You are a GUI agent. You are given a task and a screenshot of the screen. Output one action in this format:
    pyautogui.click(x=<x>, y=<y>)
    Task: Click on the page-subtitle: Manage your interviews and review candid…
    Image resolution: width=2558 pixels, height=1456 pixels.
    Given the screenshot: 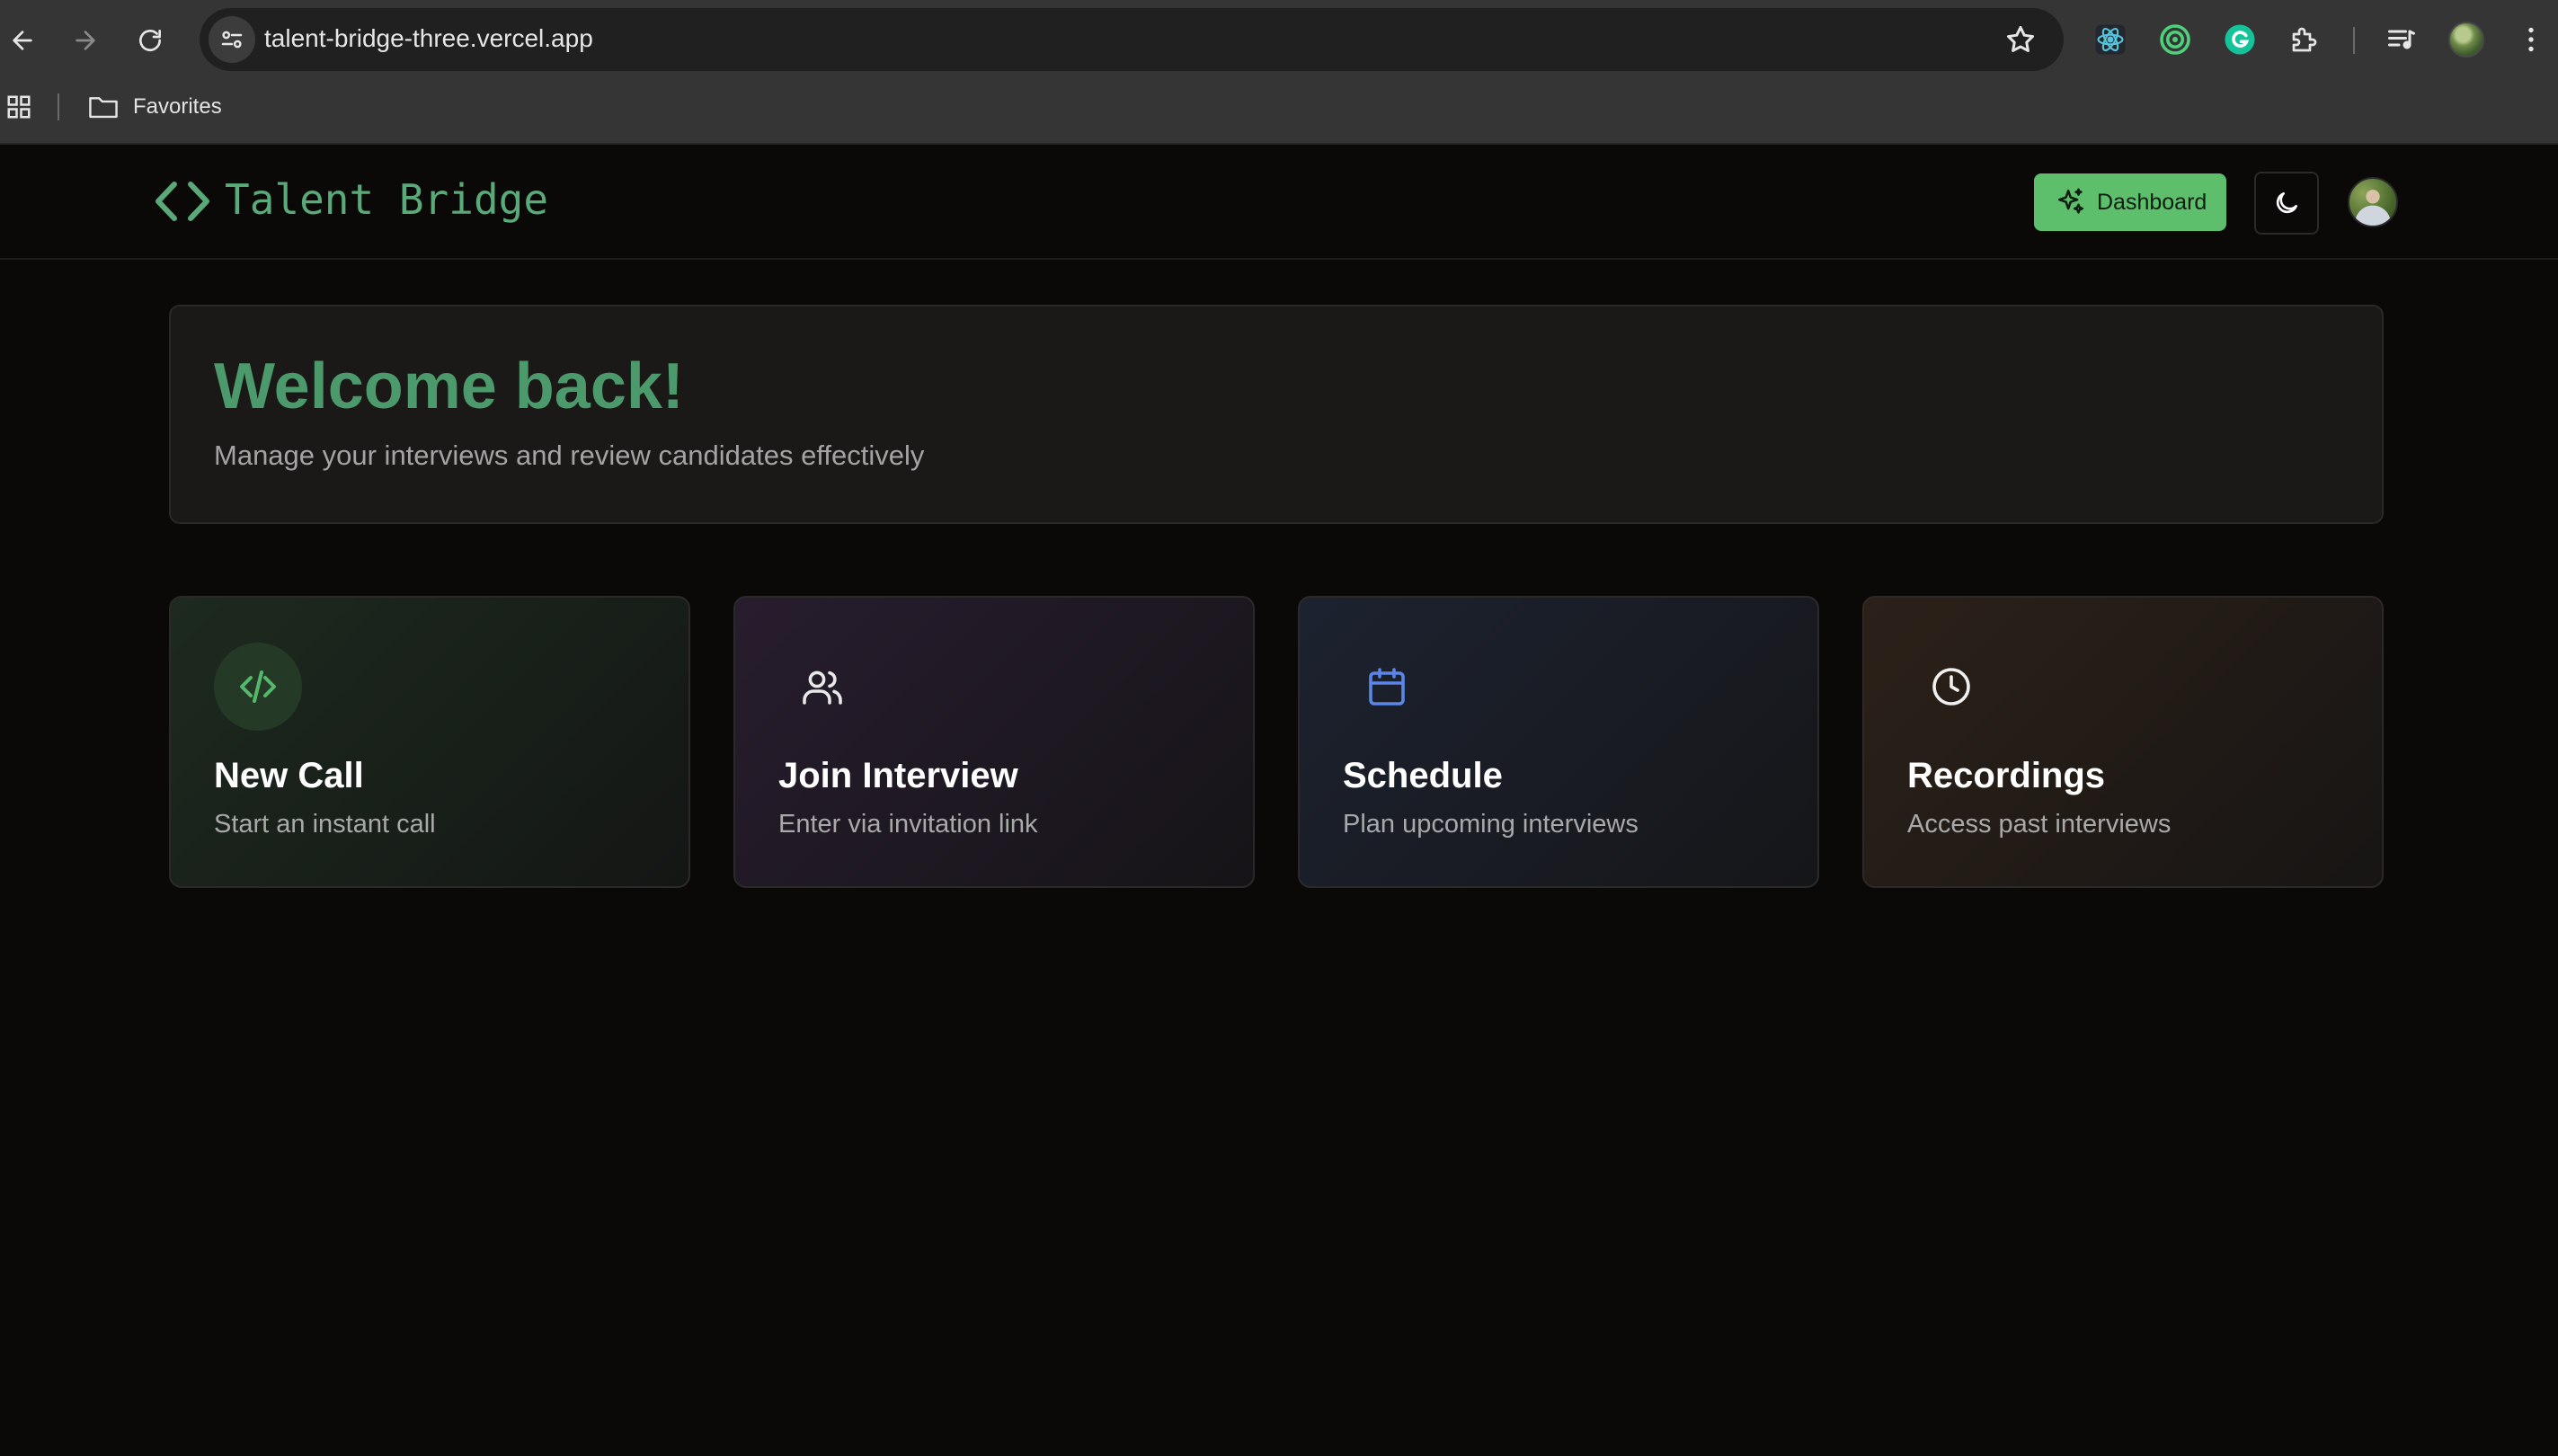 What is the action you would take?
    pyautogui.click(x=569, y=455)
    